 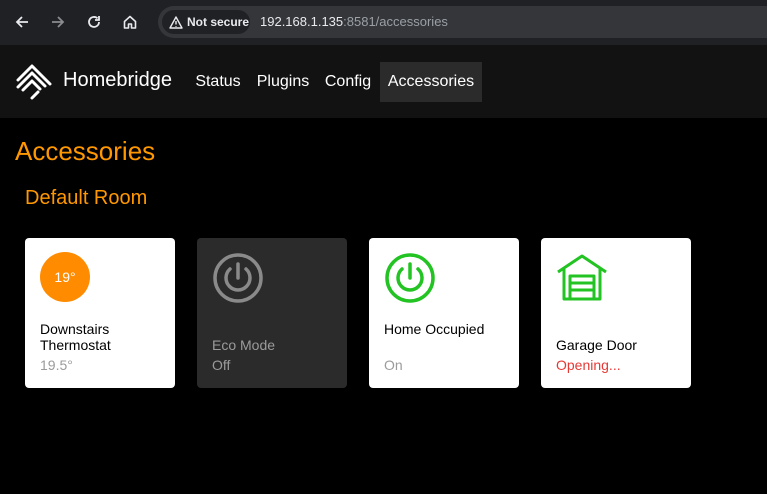 What do you see at coordinates (272, 313) in the screenshot?
I see `accessory-tile-eco-mode: Eco Mode Off` at bounding box center [272, 313].